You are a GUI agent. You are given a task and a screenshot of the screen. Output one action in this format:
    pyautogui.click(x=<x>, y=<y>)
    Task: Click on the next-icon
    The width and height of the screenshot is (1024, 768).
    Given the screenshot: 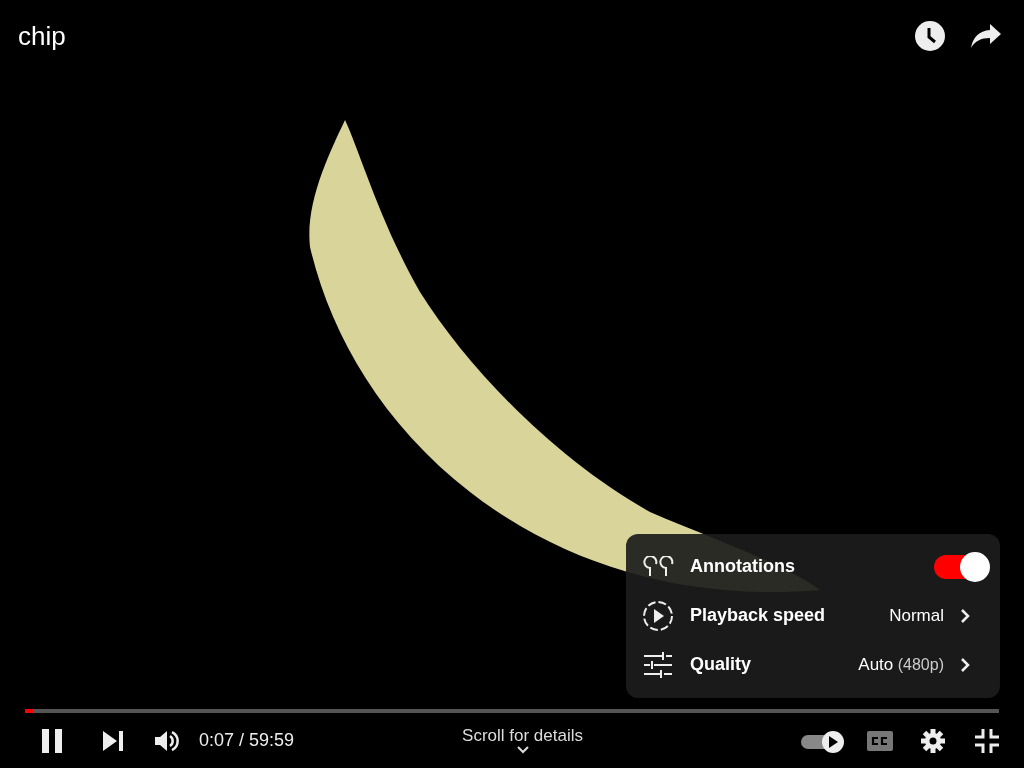 What is the action you would take?
    pyautogui.click(x=113, y=740)
    